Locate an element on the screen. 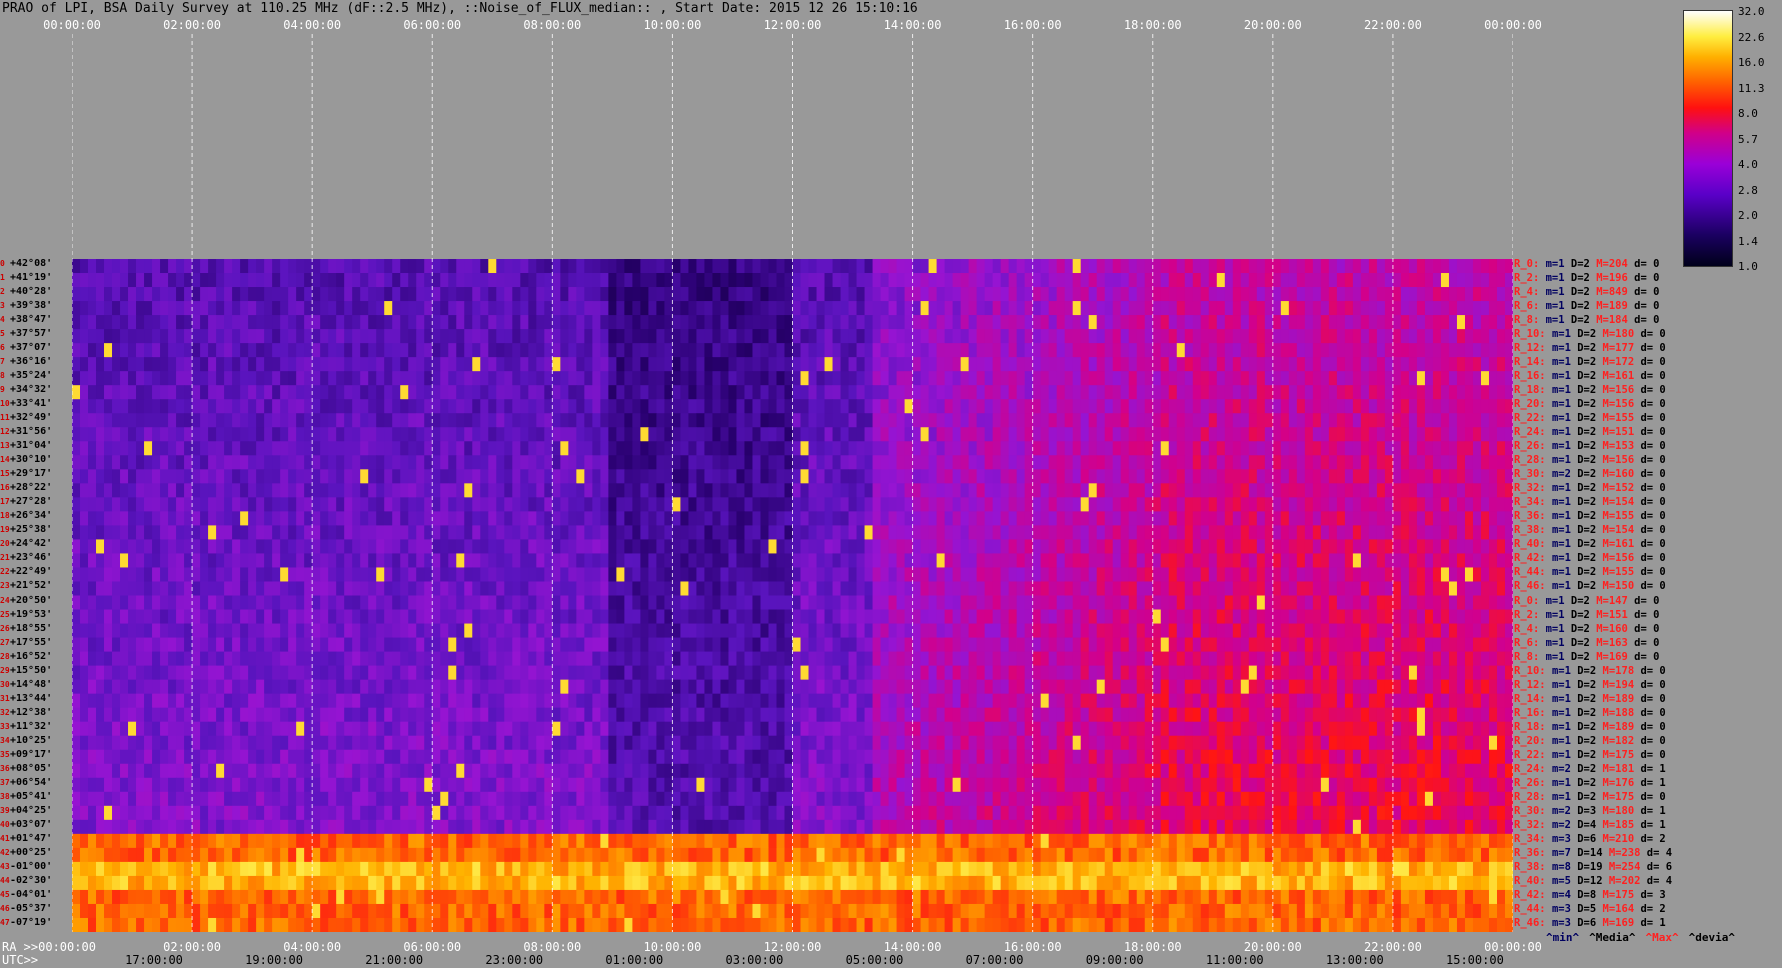  row-stat: R_14: m=1 D=2 M=172 d= 0 is located at coordinates (1590, 362).